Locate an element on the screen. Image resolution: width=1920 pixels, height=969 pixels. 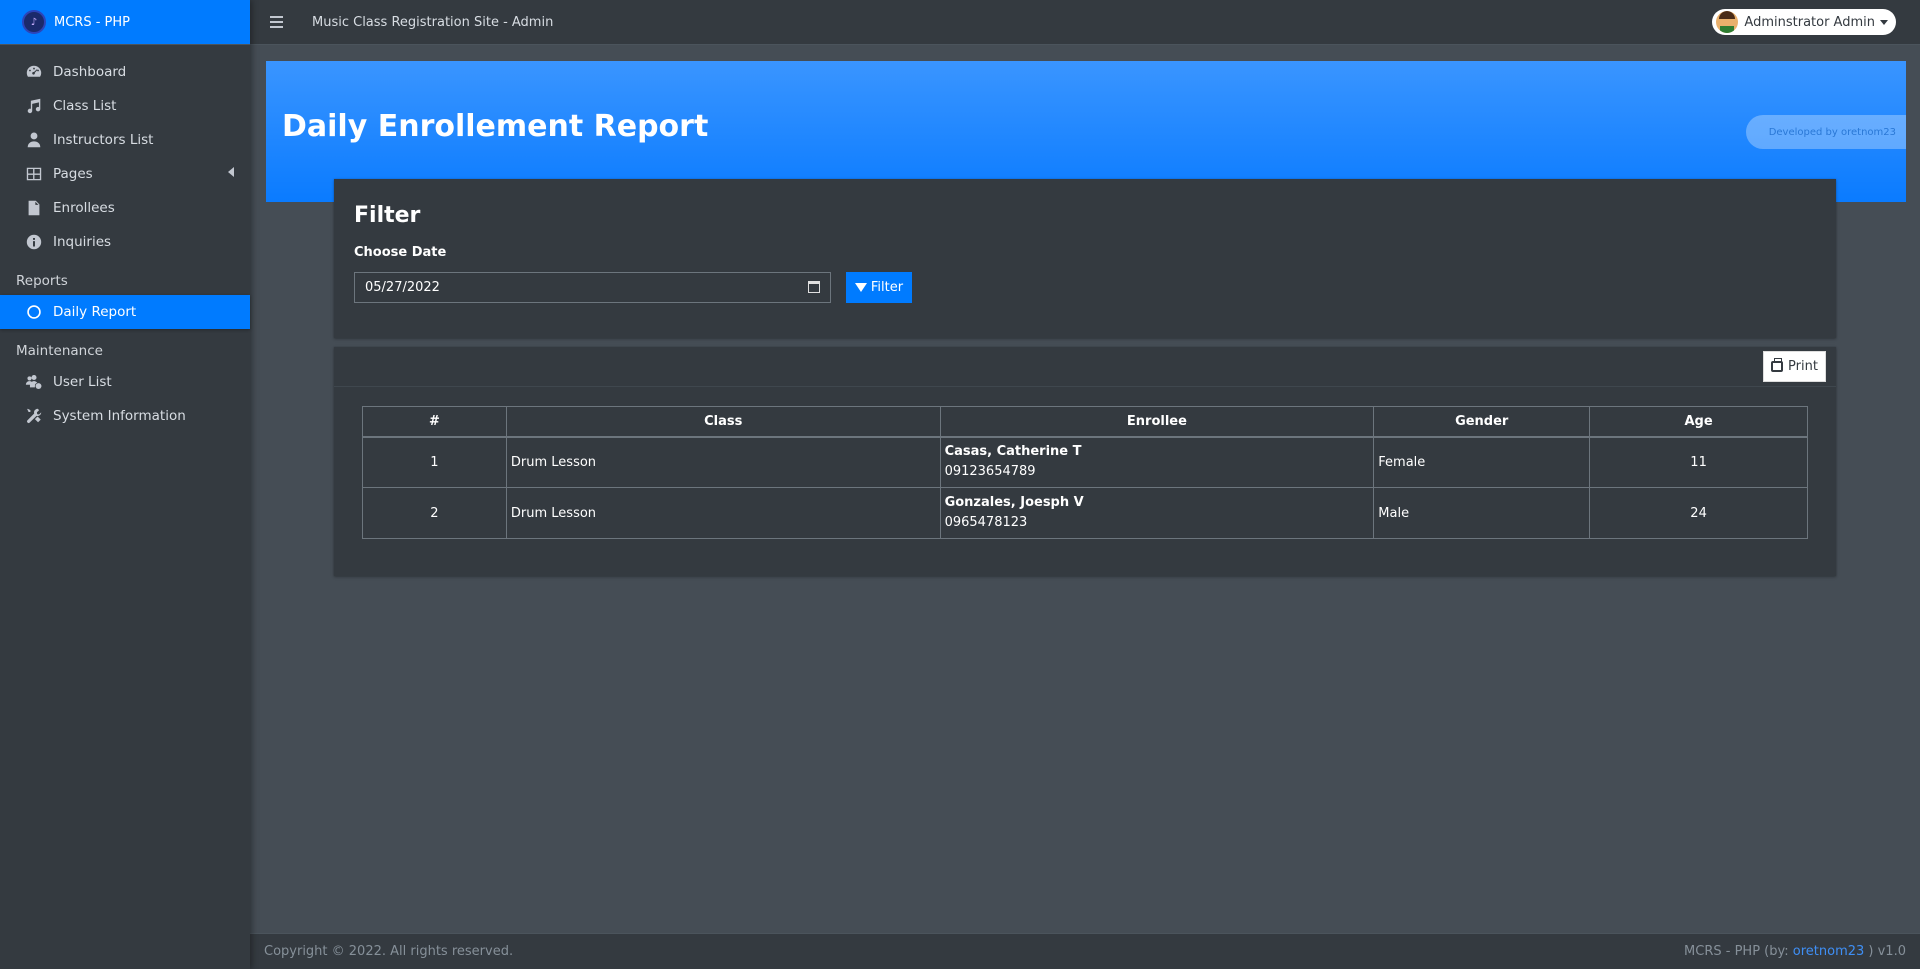
print-icon is located at coordinates (1777, 365).